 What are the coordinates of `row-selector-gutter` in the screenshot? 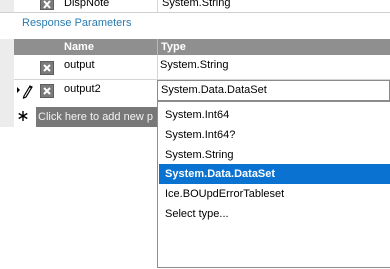 It's located at (7, 83).